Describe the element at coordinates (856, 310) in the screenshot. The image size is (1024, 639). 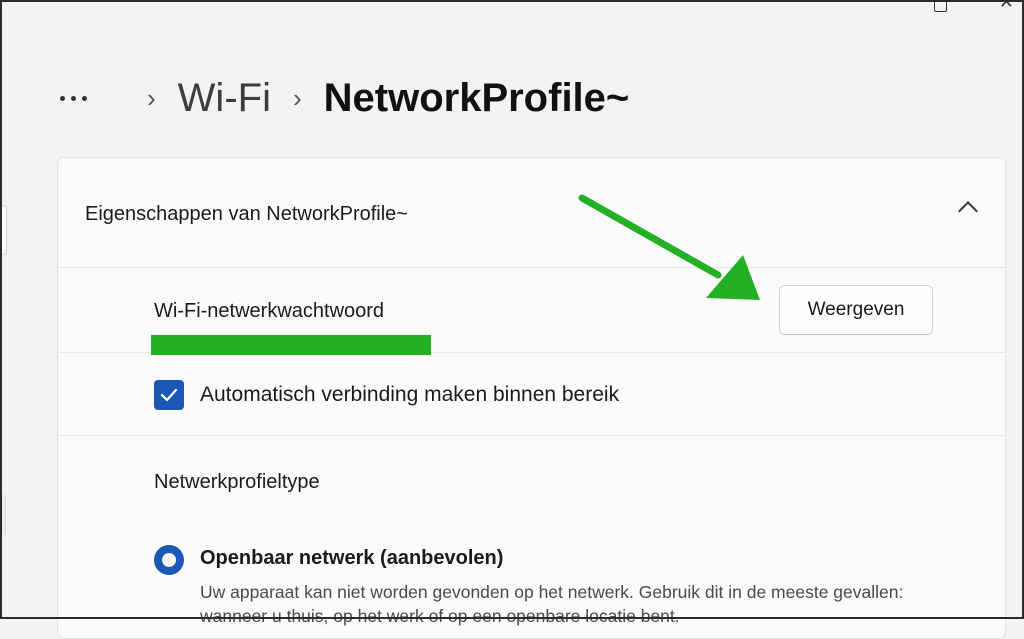
I see `show-password-button: Weergeven` at that location.